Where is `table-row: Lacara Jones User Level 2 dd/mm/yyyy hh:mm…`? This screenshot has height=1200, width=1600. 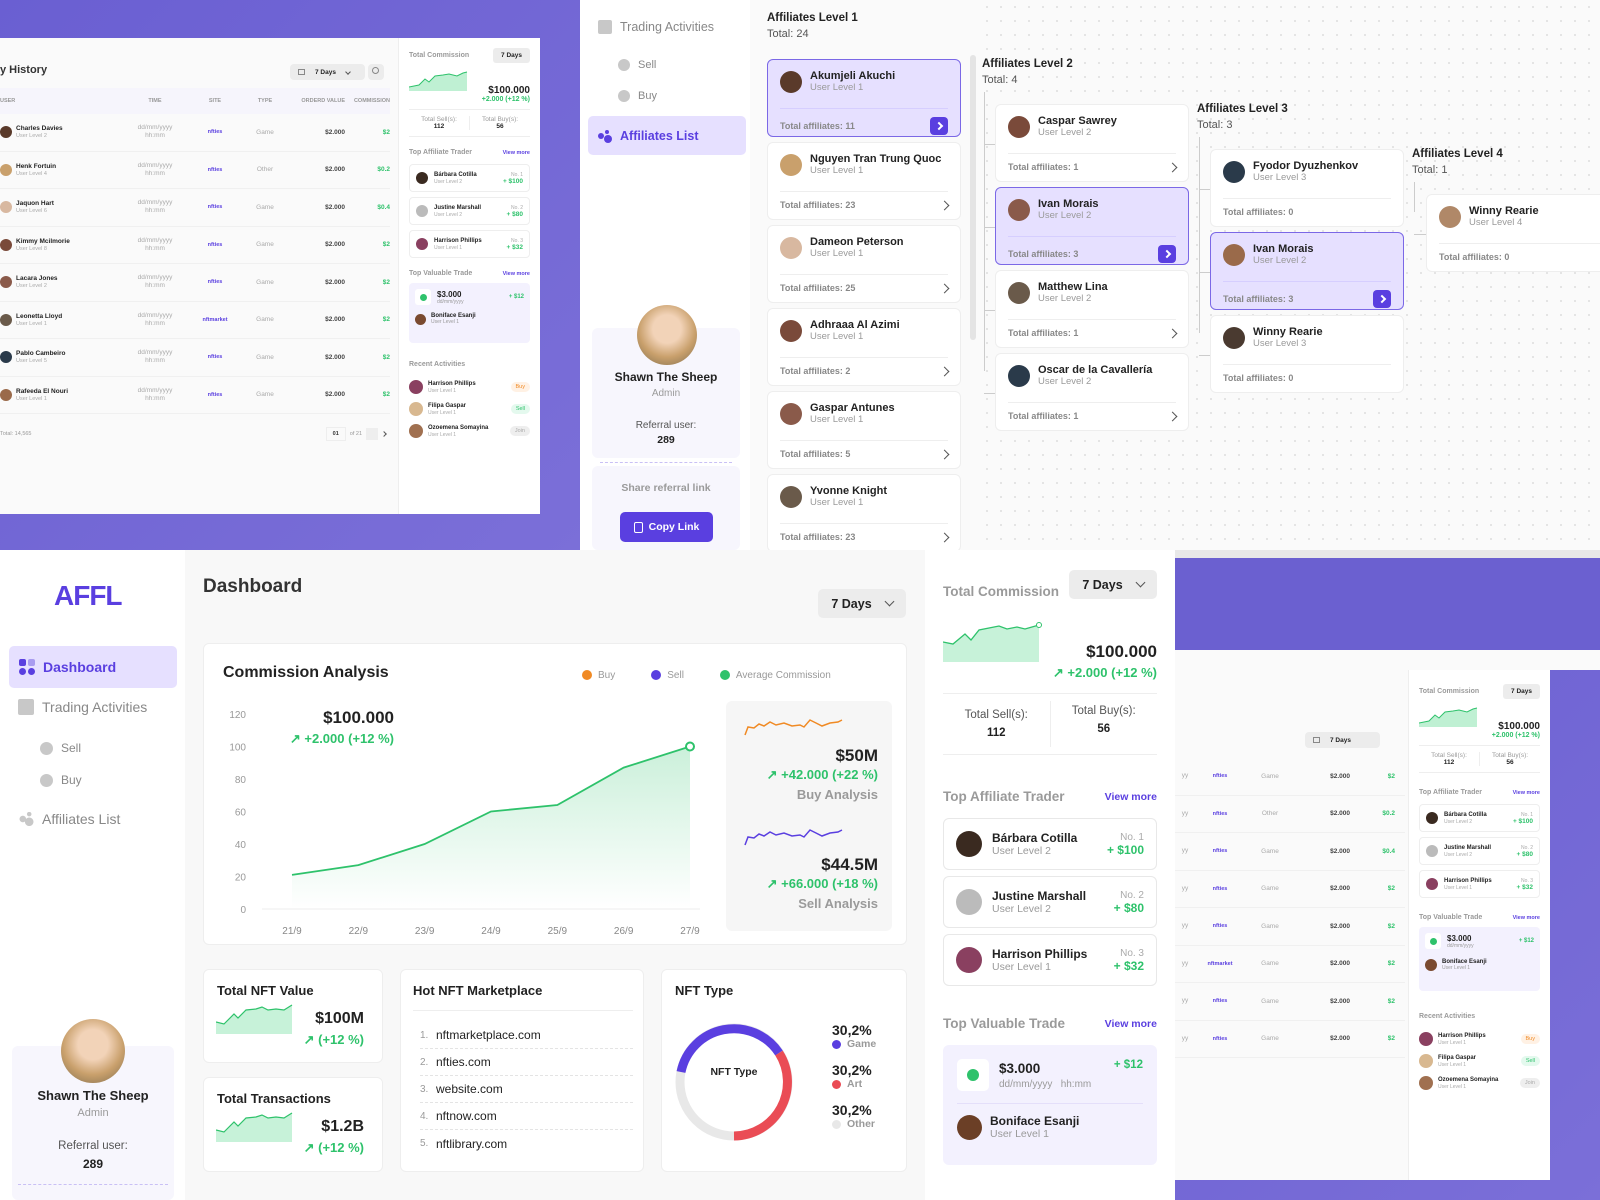
table-row: Lacara Jones User Level 2 dd/mm/yyyy hh:mm… is located at coordinates (195, 283).